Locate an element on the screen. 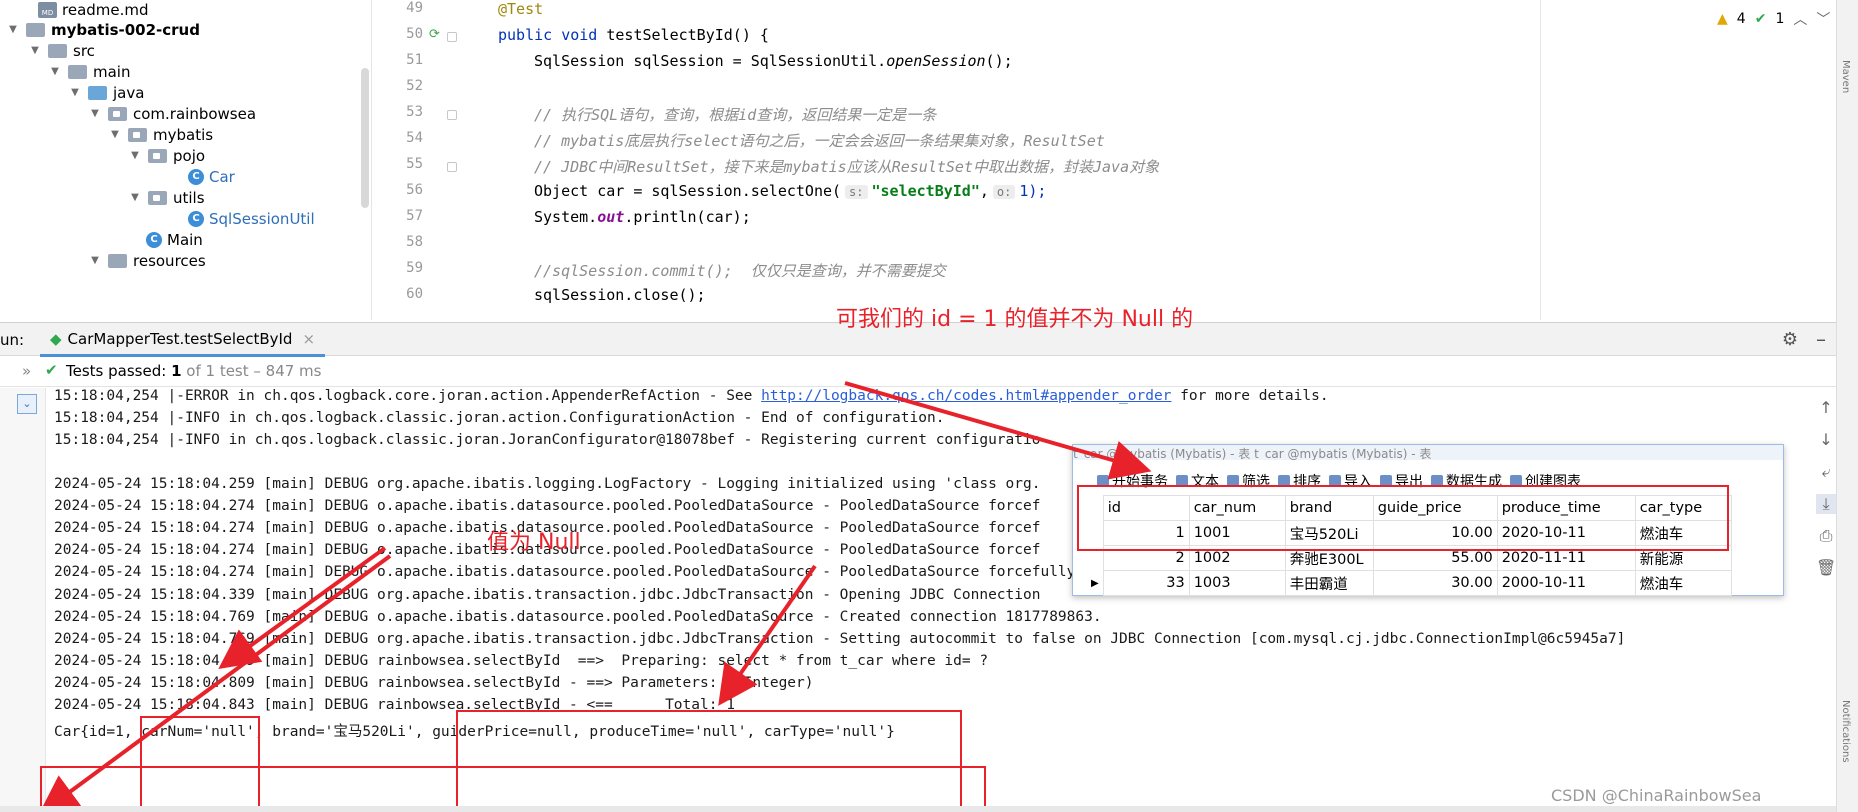 The image size is (1858, 812). bottom-tool-bar is located at coordinates (918, 809).